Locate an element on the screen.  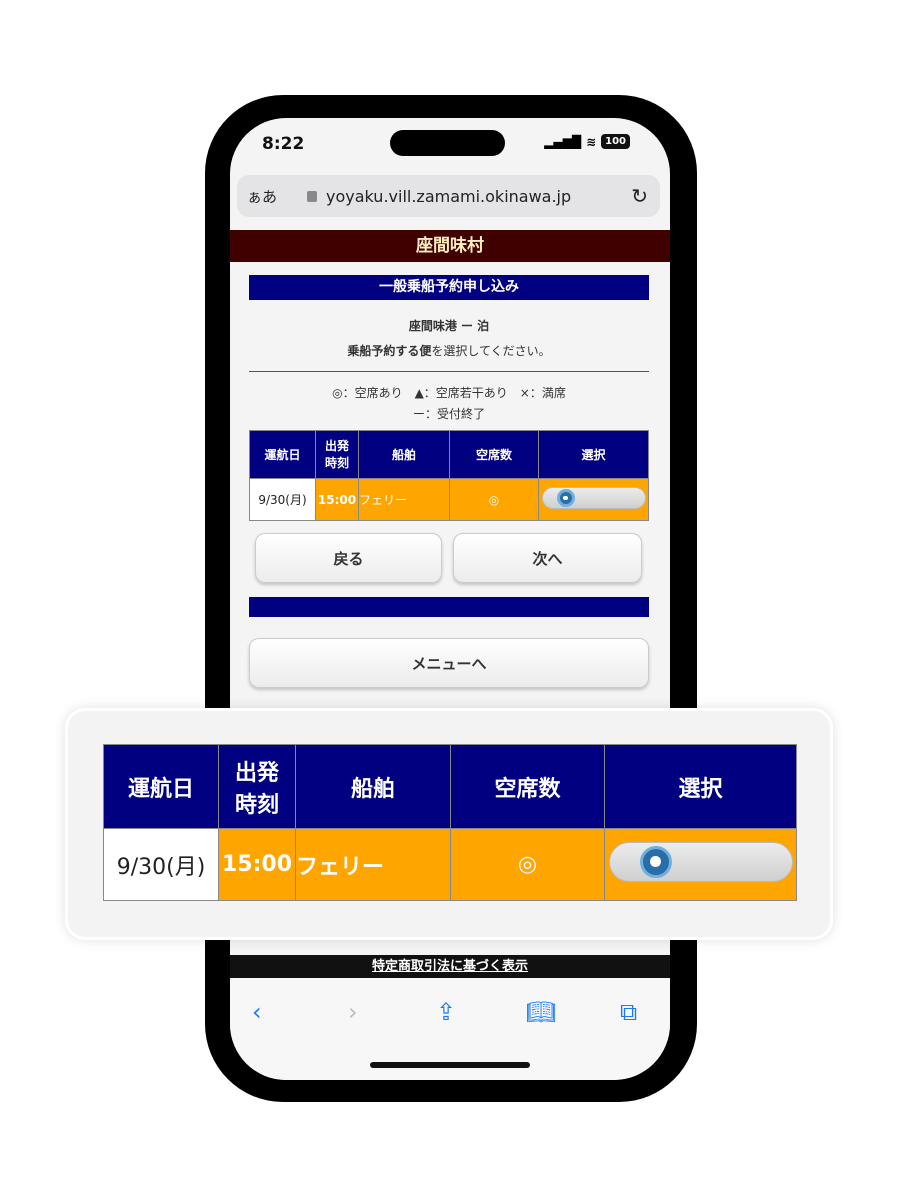
header-time-line-2: 時刻 is located at coordinates (256, 805).